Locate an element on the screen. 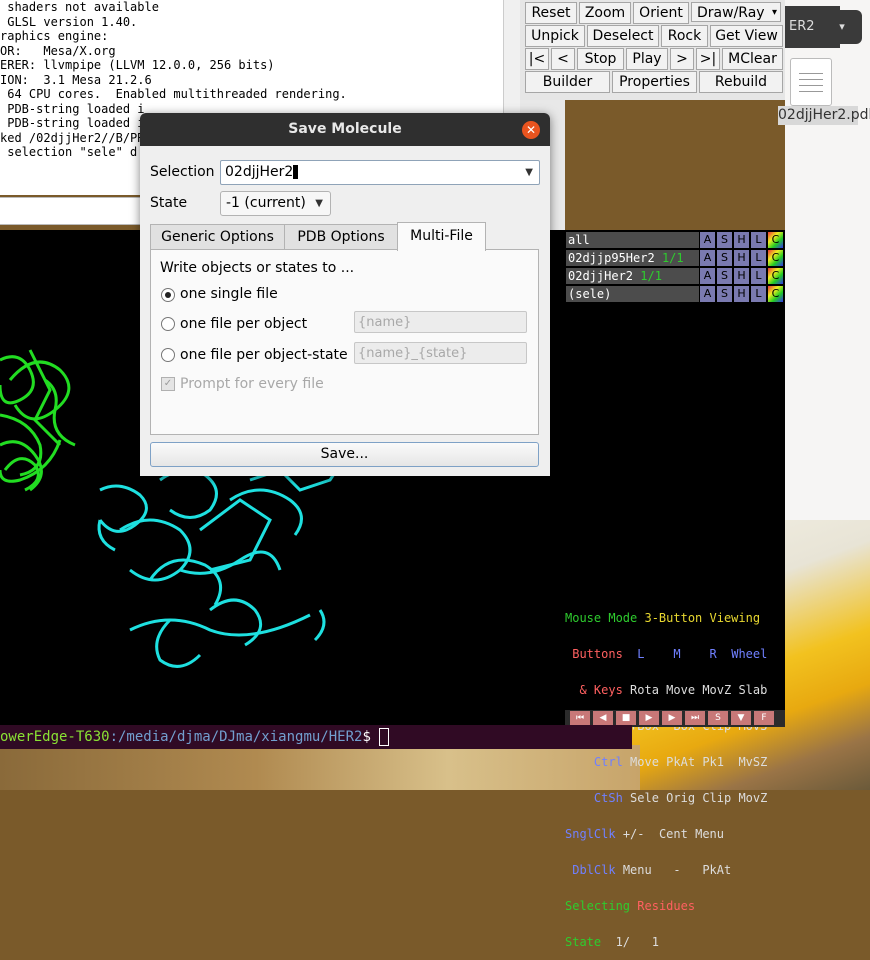 The image size is (870, 960). prompt-checkbox: ✓ is located at coordinates (168, 384).